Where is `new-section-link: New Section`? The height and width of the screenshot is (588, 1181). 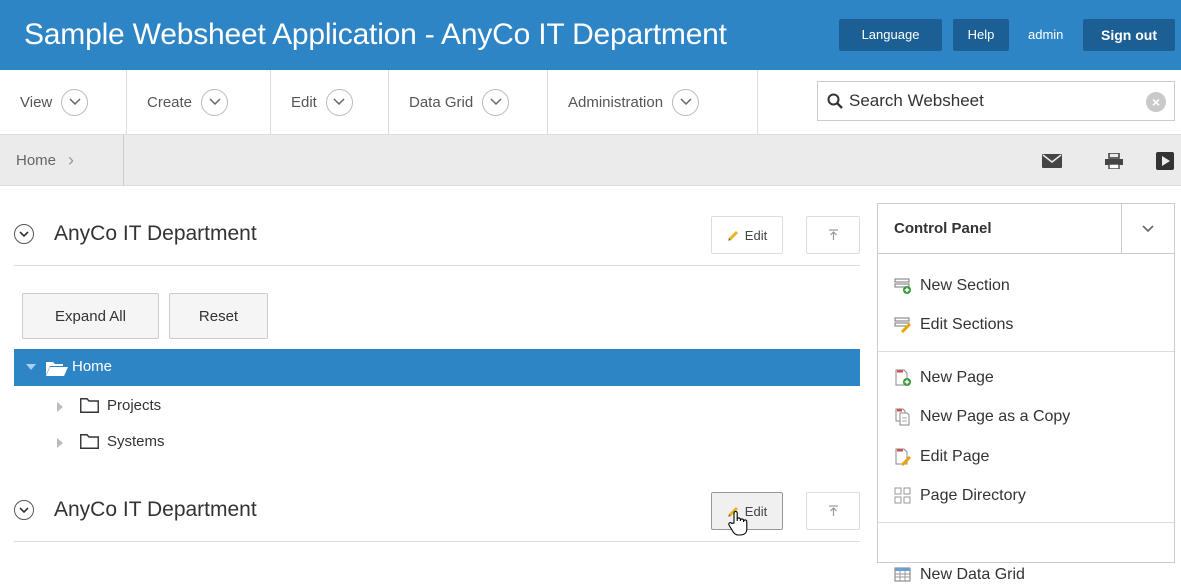
new-section-link: New Section is located at coordinates (952, 286).